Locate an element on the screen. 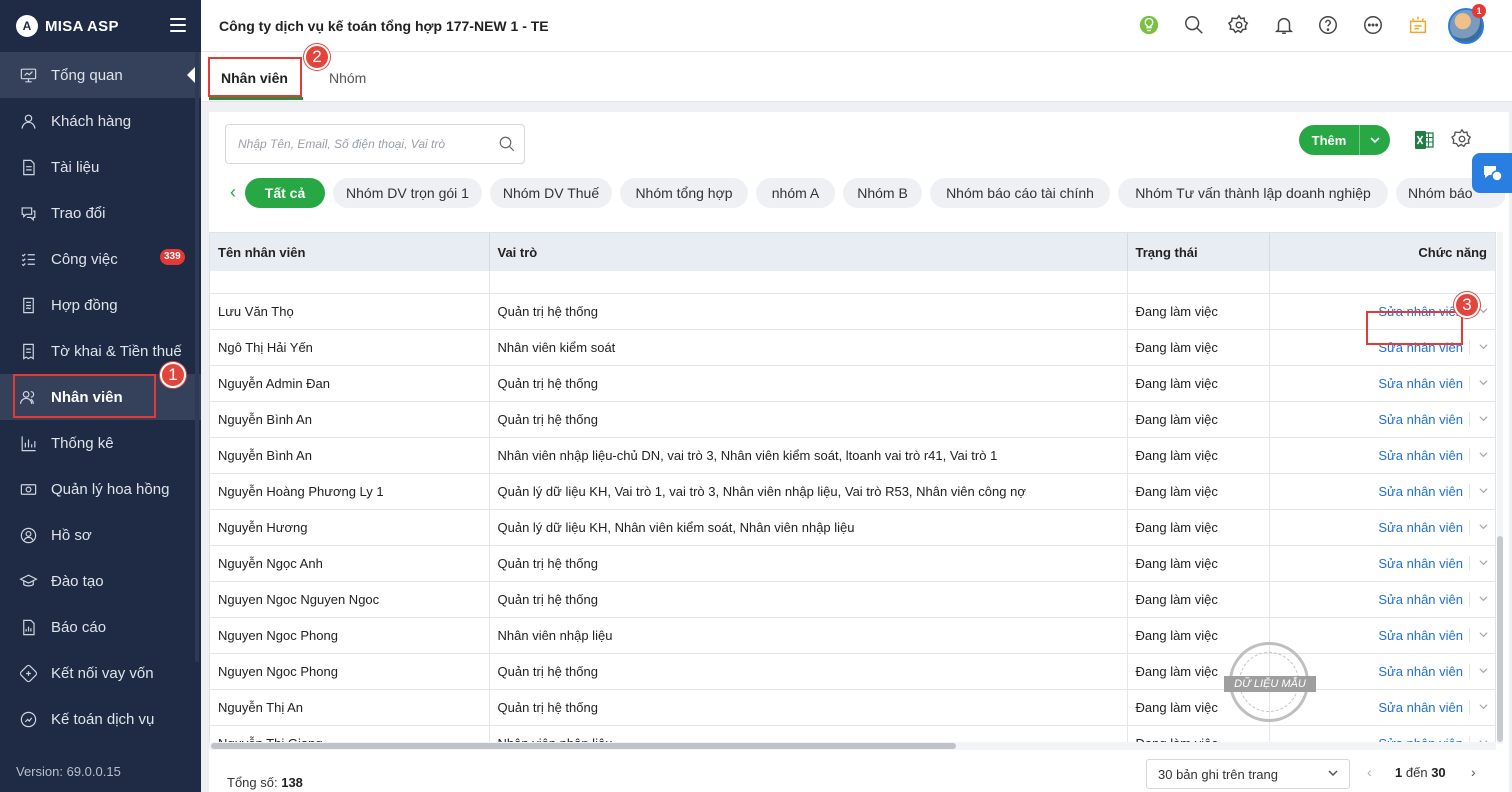  menu-toggle-icon is located at coordinates (178, 25).